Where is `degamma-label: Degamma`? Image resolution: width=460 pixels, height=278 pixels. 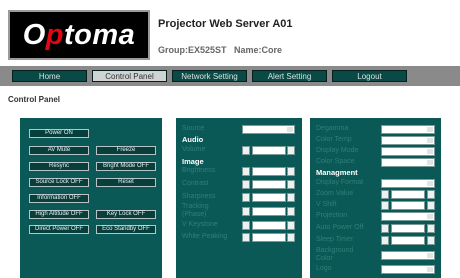
degamma-label: Degamma is located at coordinates (332, 128).